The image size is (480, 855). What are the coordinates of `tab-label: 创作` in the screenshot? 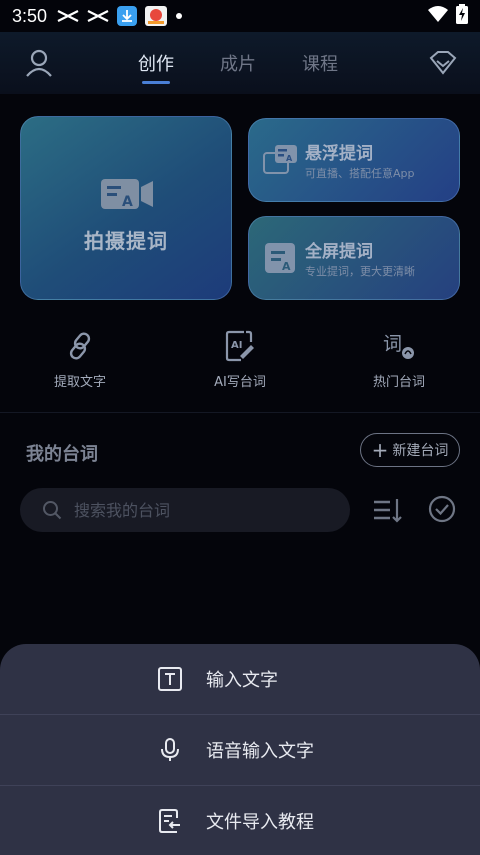 It's located at (156, 64).